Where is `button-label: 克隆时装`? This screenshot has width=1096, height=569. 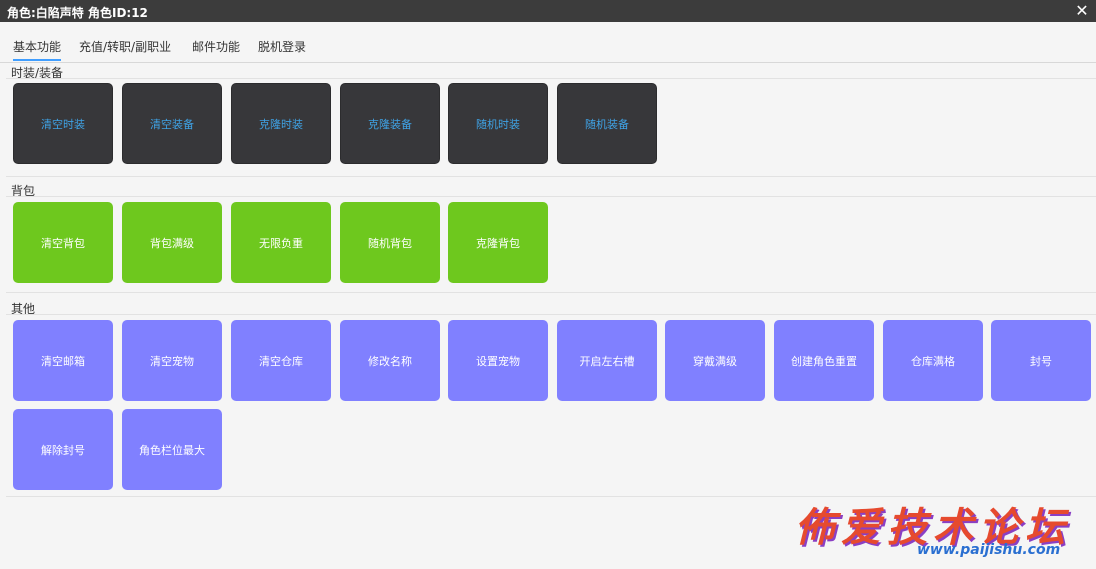
button-label: 克隆时装 is located at coordinates (281, 124).